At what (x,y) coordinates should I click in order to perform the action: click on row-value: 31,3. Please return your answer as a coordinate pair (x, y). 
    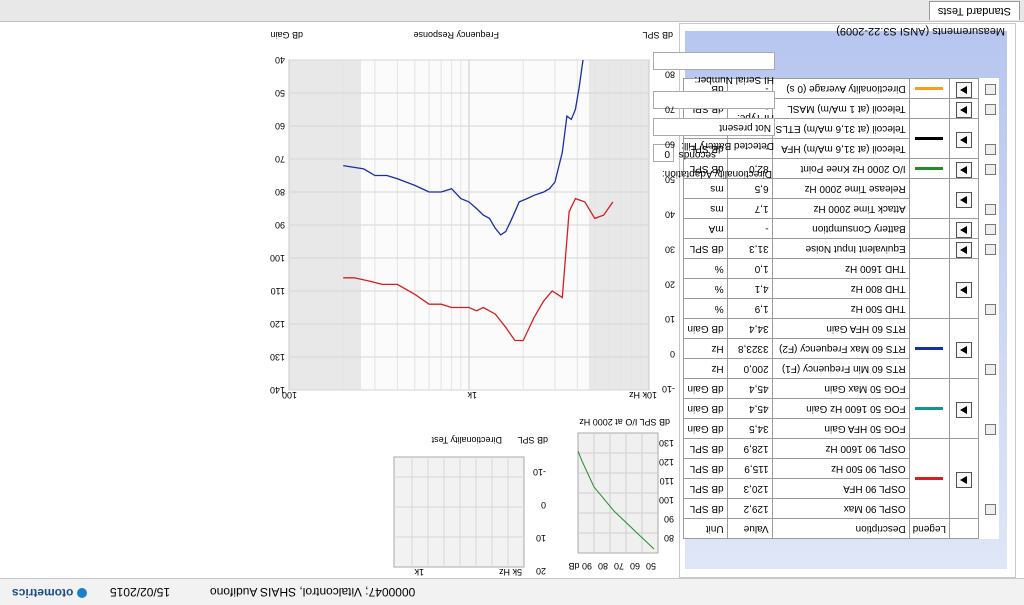
    Looking at the image, I should click on (750, 248).